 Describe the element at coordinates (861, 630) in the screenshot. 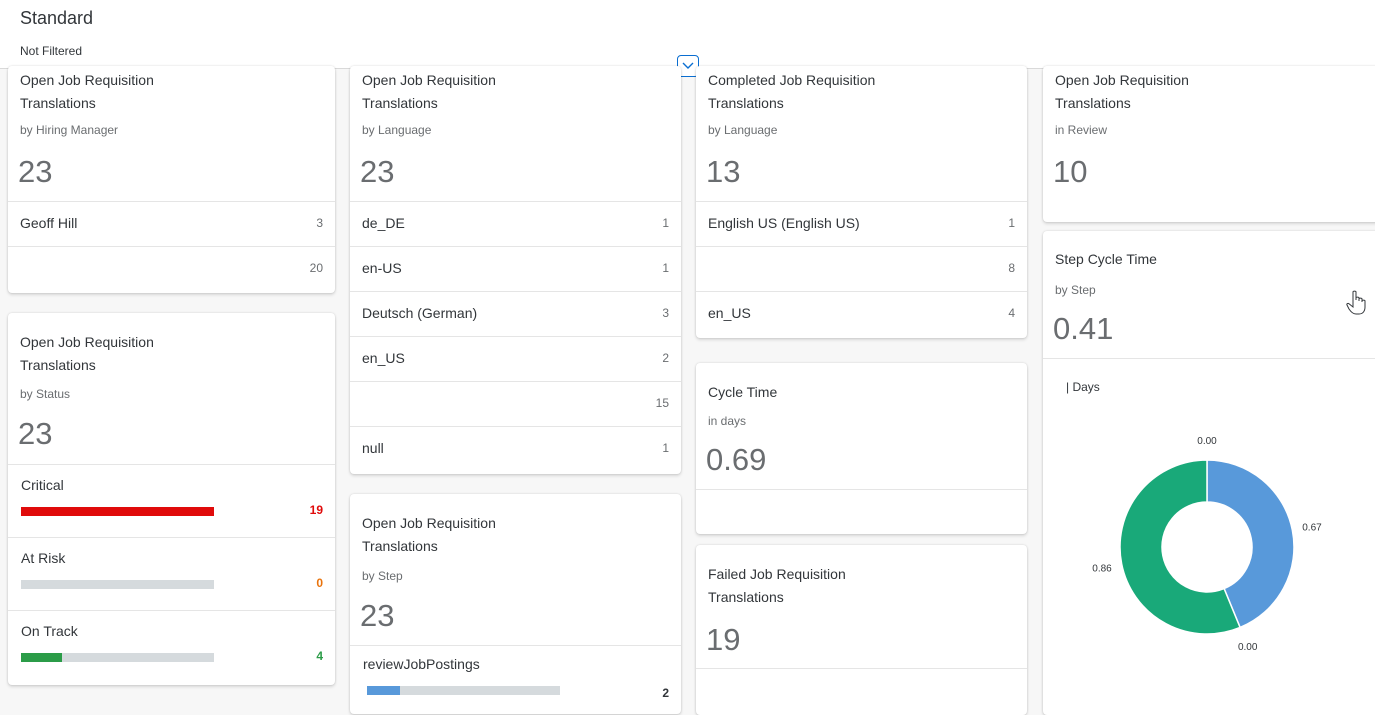

I see `card-failed-translations: Failed Job Requisition Translations 19` at that location.